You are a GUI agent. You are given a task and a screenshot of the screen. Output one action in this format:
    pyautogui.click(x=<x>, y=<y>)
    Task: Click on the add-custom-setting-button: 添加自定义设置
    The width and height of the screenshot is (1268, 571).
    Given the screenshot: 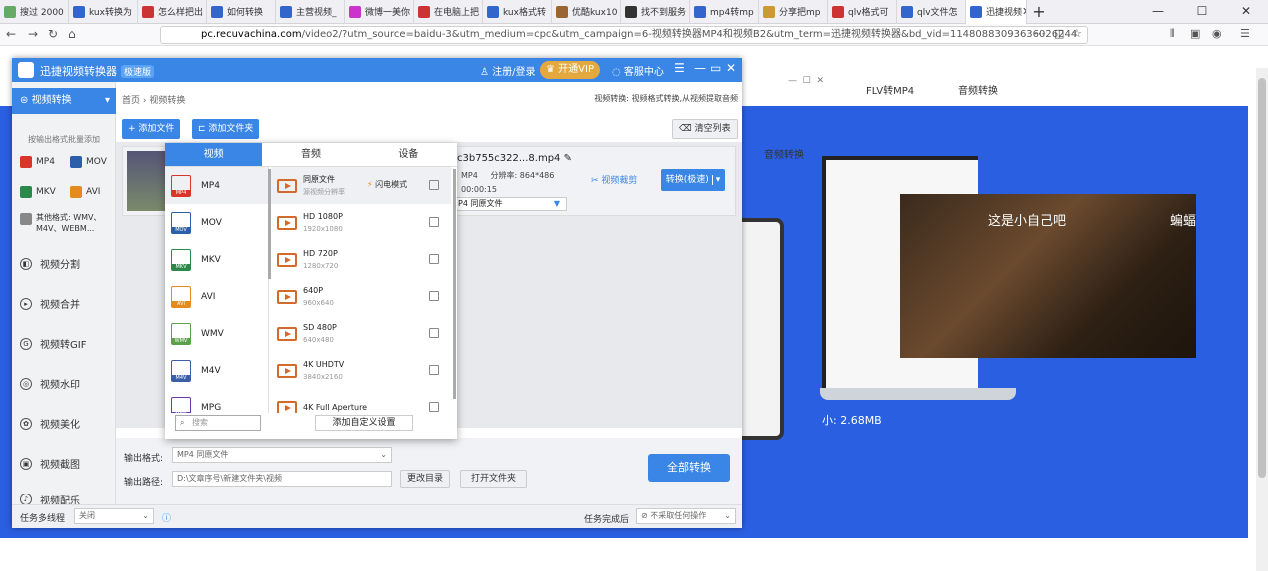 What is the action you would take?
    pyautogui.click(x=364, y=423)
    